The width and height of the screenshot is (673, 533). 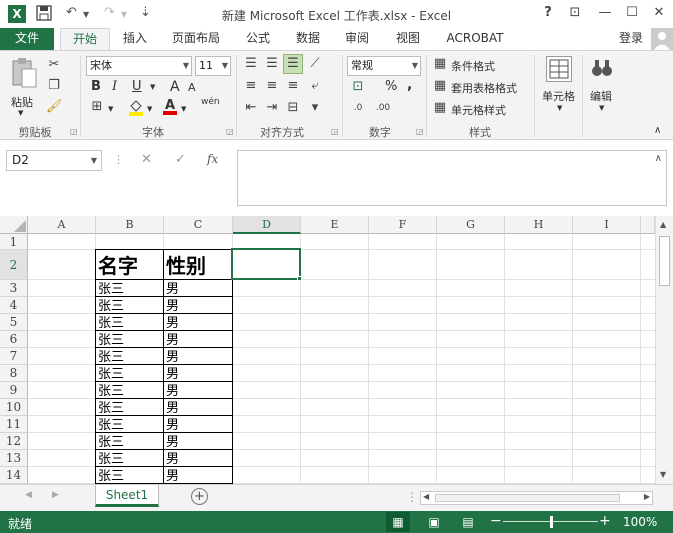 What do you see at coordinates (559, 108) in the screenshot?
I see `cells-dropdown-icon: ▼` at bounding box center [559, 108].